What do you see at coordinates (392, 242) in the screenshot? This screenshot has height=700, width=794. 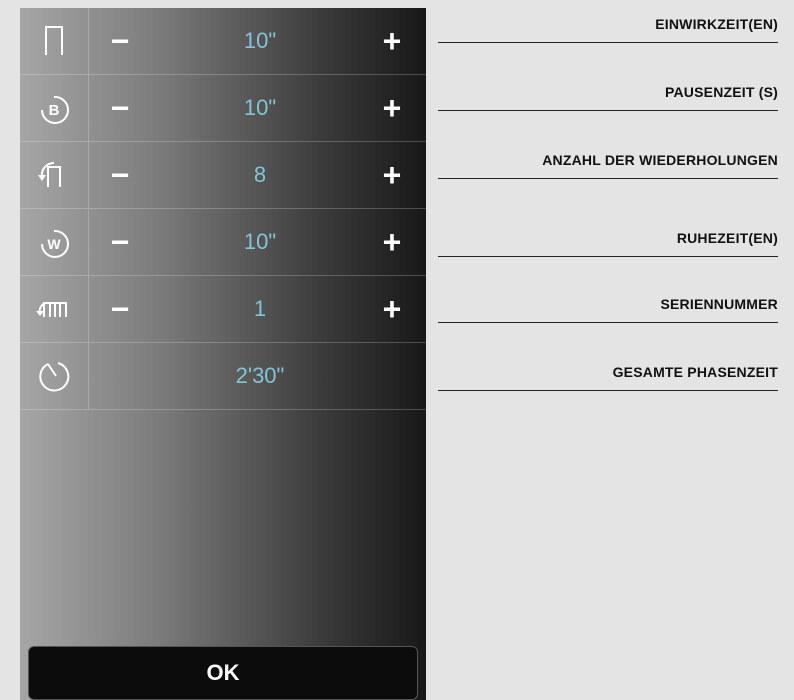 I see `rest-time-plus-button: +` at bounding box center [392, 242].